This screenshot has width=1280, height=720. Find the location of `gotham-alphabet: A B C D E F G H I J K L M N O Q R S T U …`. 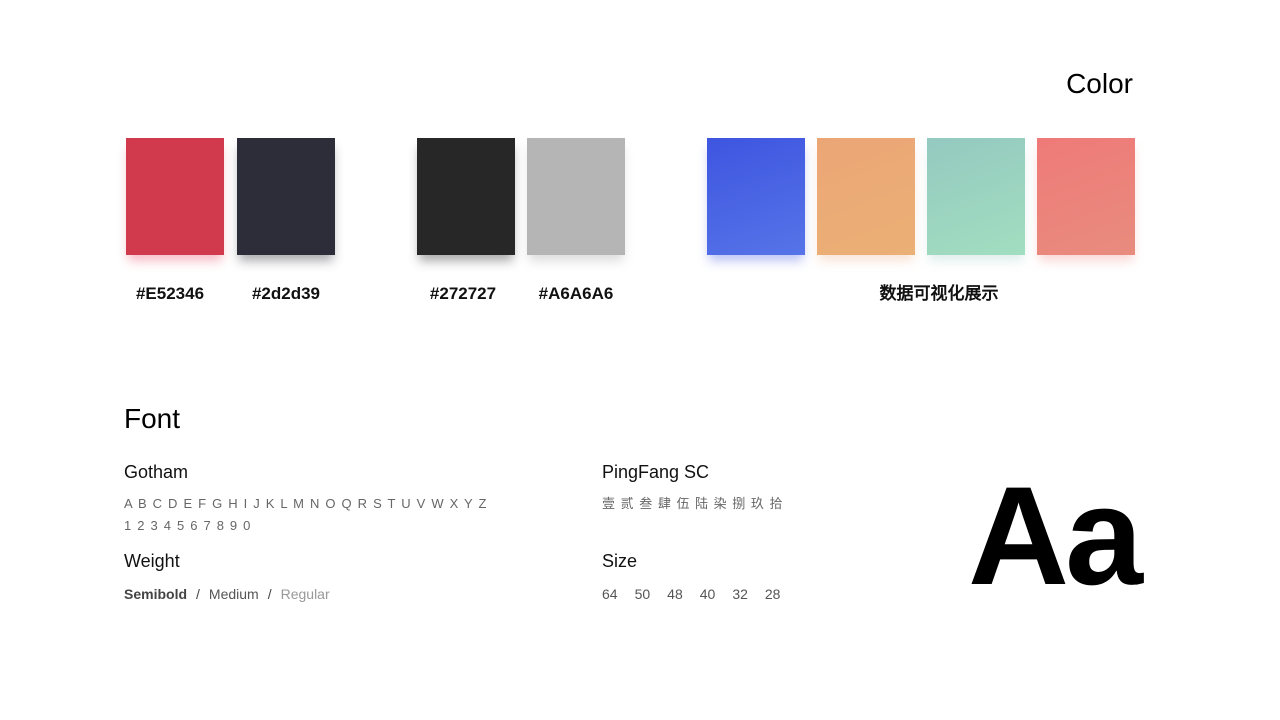

gotham-alphabet: A B C D E F G H I J K L M N O Q R S T U … is located at coordinates (306, 503).